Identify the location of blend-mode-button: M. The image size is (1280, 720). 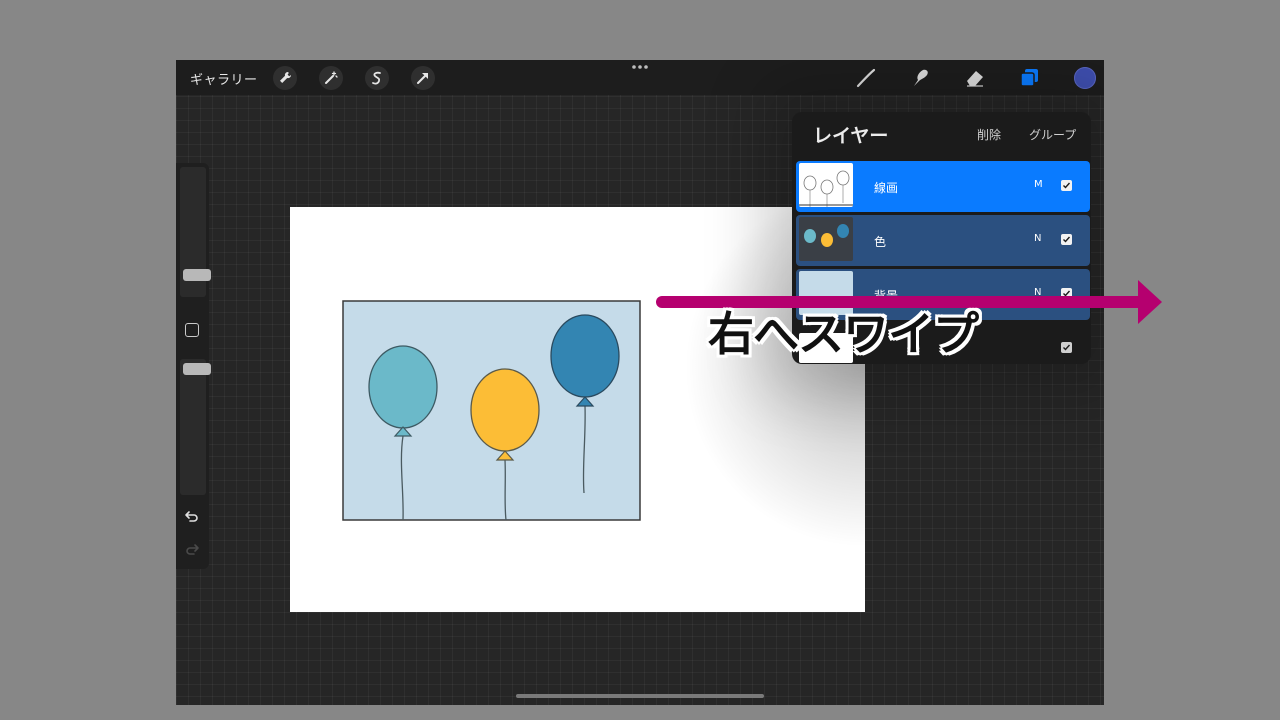
(1038, 184).